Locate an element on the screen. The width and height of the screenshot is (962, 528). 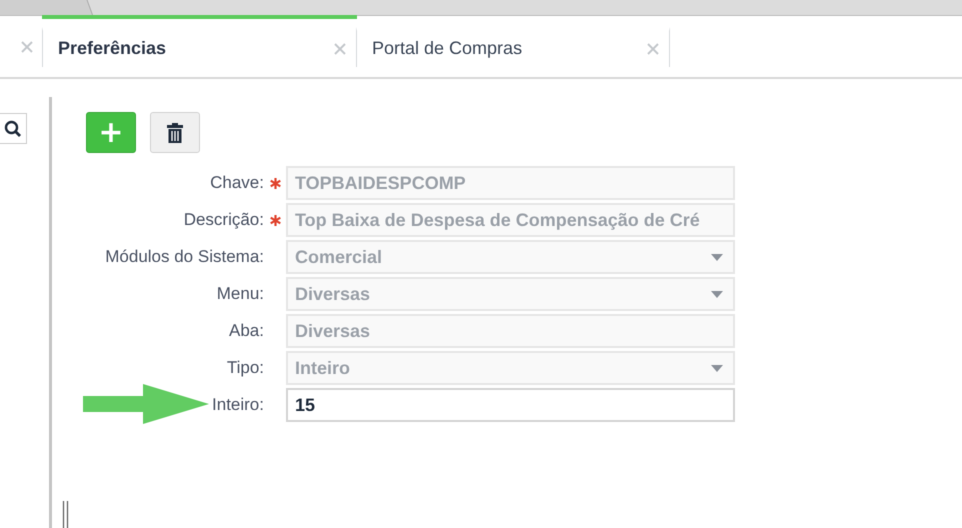
delete-button is located at coordinates (175, 132).